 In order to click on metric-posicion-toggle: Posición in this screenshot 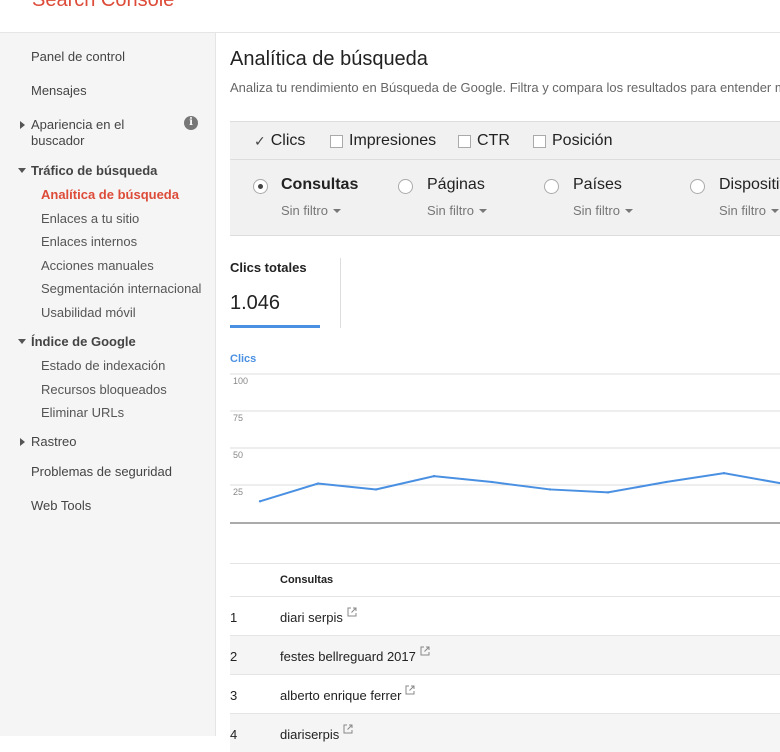, I will do `click(572, 141)`.